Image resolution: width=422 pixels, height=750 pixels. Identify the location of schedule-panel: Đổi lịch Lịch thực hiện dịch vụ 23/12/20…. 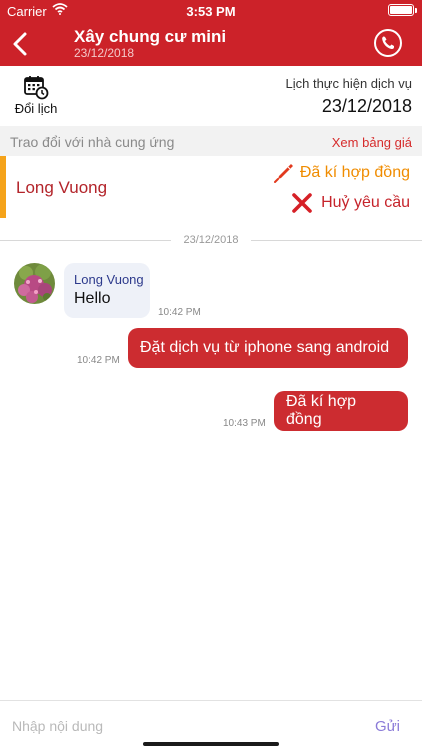
(211, 96).